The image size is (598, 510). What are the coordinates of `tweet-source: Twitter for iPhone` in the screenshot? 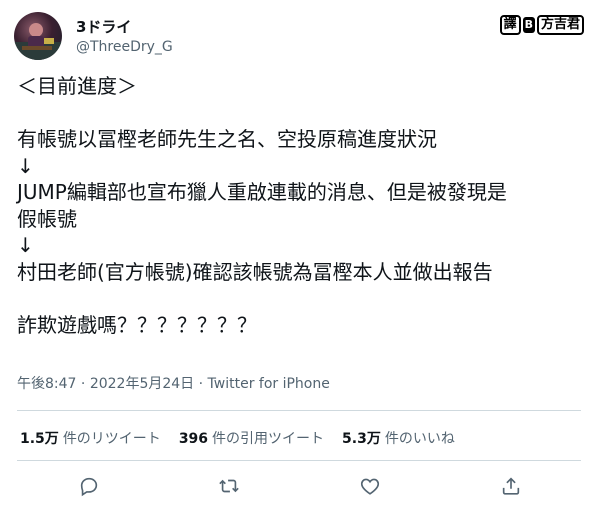 It's located at (269, 384).